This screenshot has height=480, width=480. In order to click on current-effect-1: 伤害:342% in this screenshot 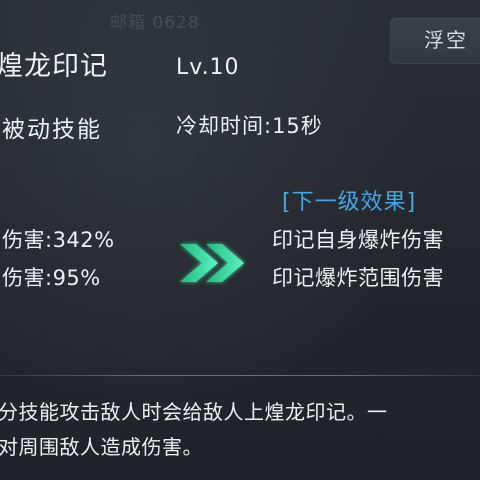, I will do `click(58, 240)`.